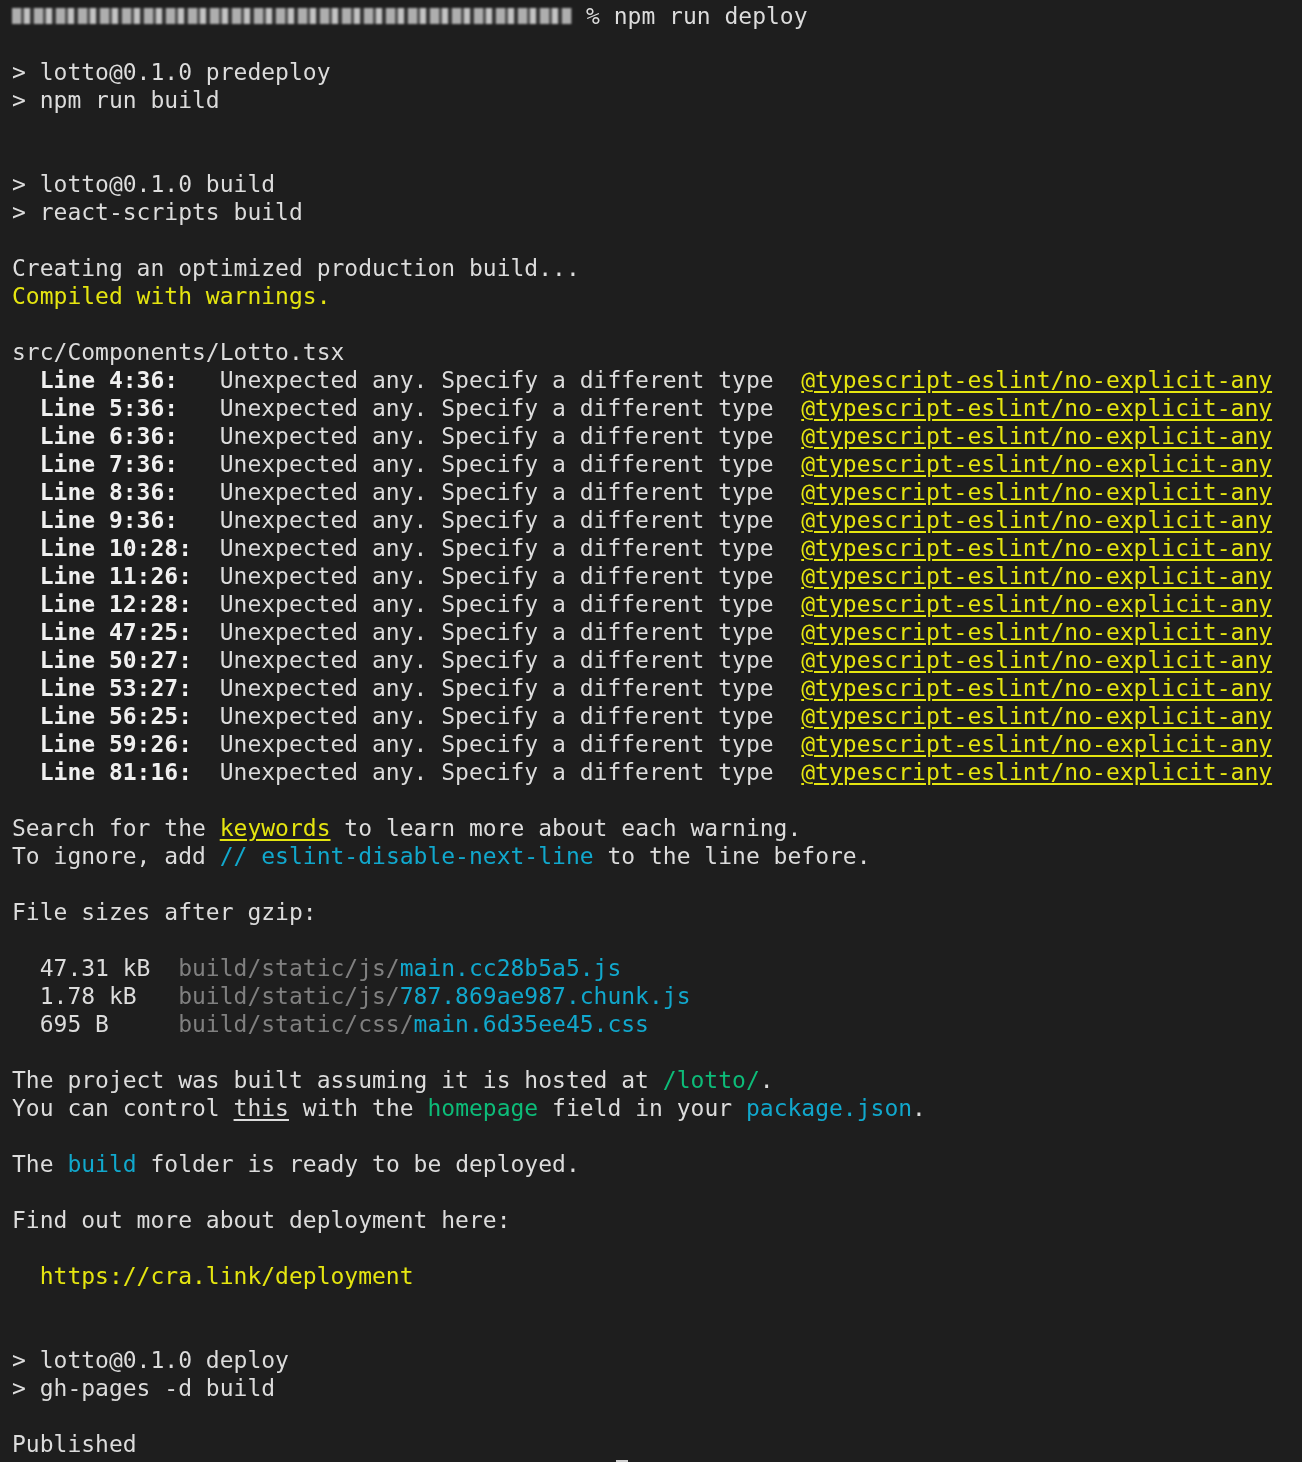  I want to click on output-line: > lotto@0.1.0 deploy, so click(150, 1360).